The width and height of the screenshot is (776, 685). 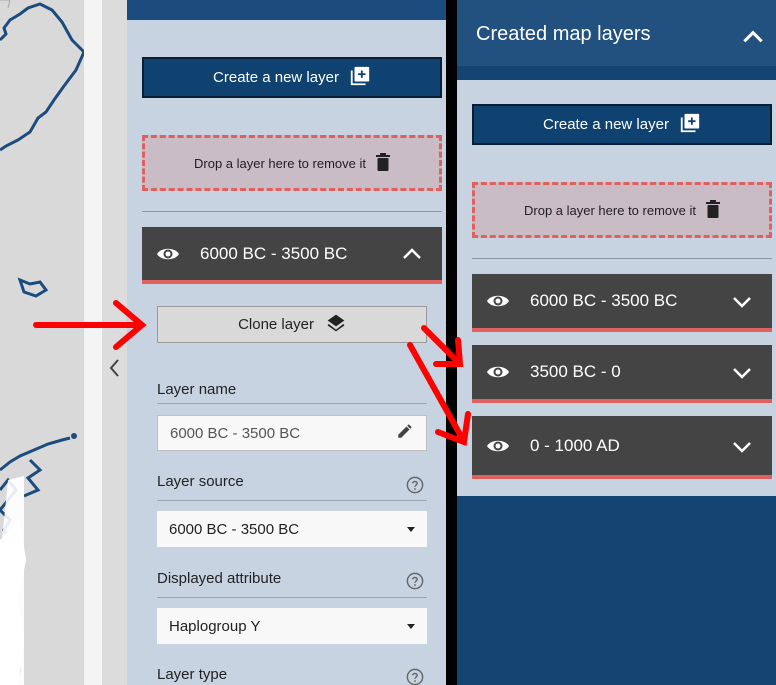 What do you see at coordinates (405, 433) in the screenshot?
I see `pencil-icon` at bounding box center [405, 433].